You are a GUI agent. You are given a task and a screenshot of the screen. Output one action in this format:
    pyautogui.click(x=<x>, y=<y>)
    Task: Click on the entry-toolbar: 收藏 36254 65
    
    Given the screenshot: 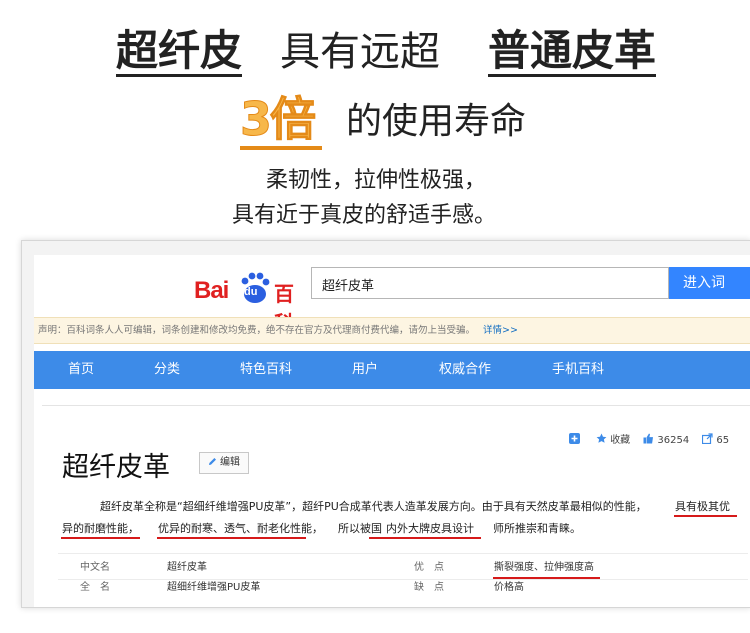 What is the action you would take?
    pyautogui.click(x=654, y=438)
    